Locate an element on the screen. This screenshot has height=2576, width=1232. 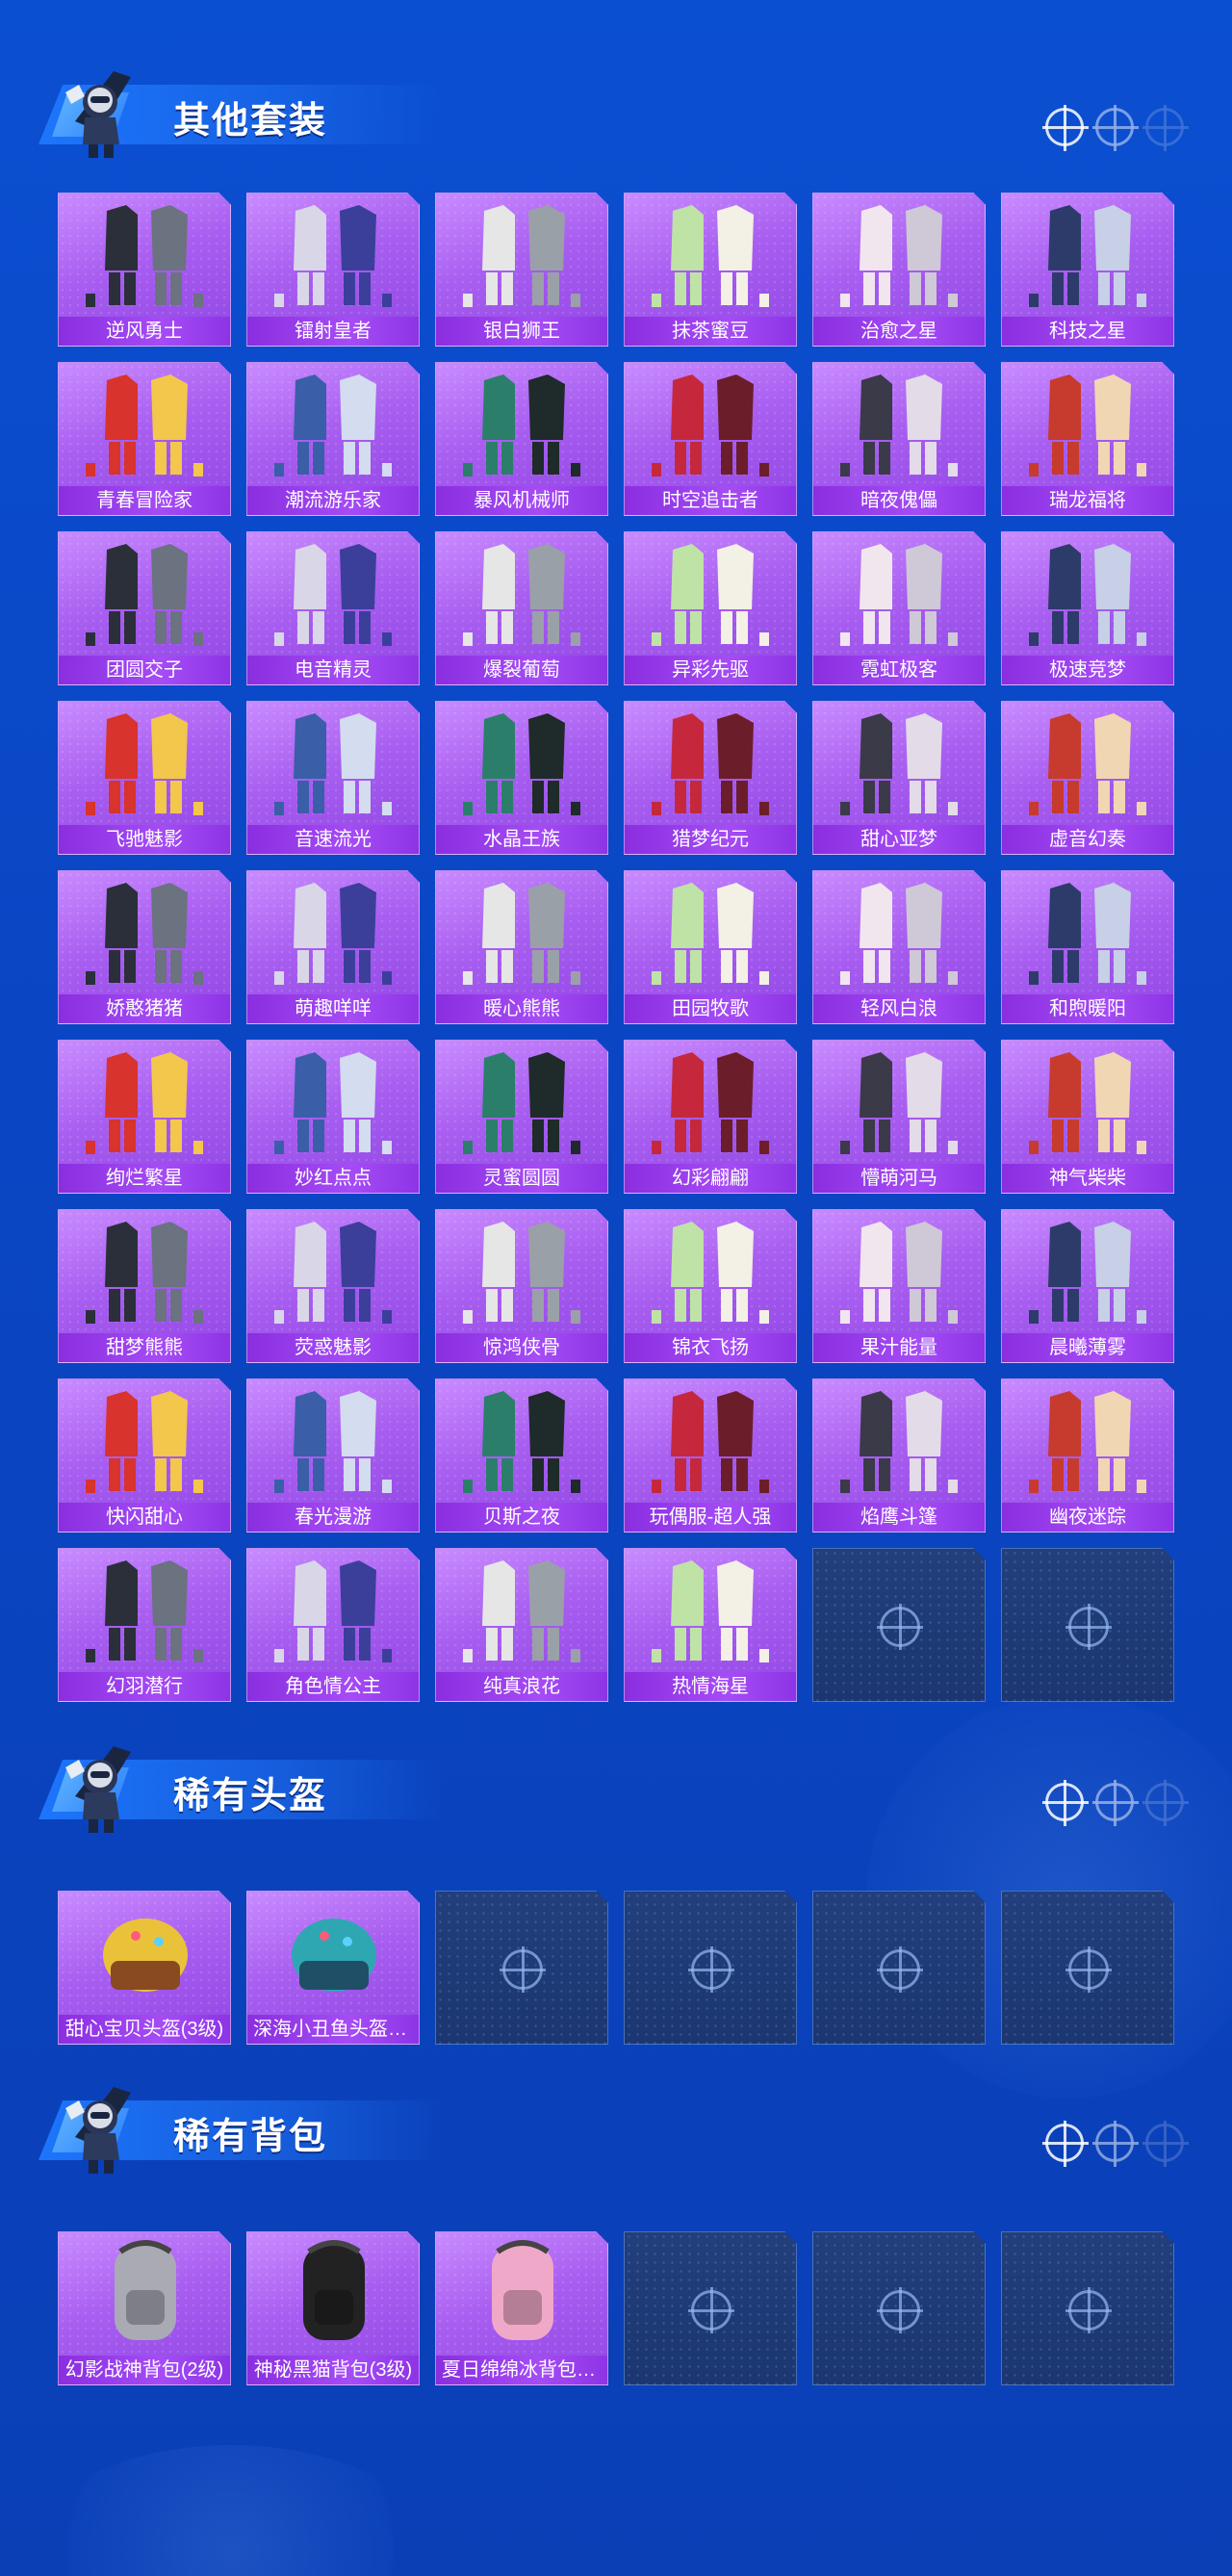
helmet-card: 甜心宝贝头盔(3级) is located at coordinates (144, 1968).